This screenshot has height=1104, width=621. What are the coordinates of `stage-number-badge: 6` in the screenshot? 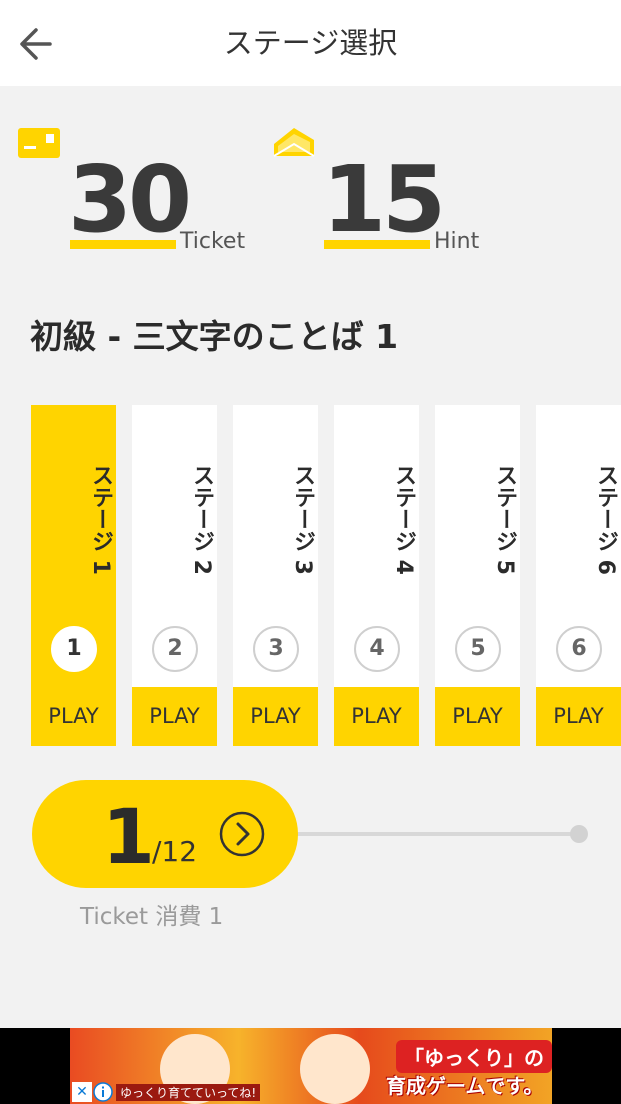 It's located at (579, 649).